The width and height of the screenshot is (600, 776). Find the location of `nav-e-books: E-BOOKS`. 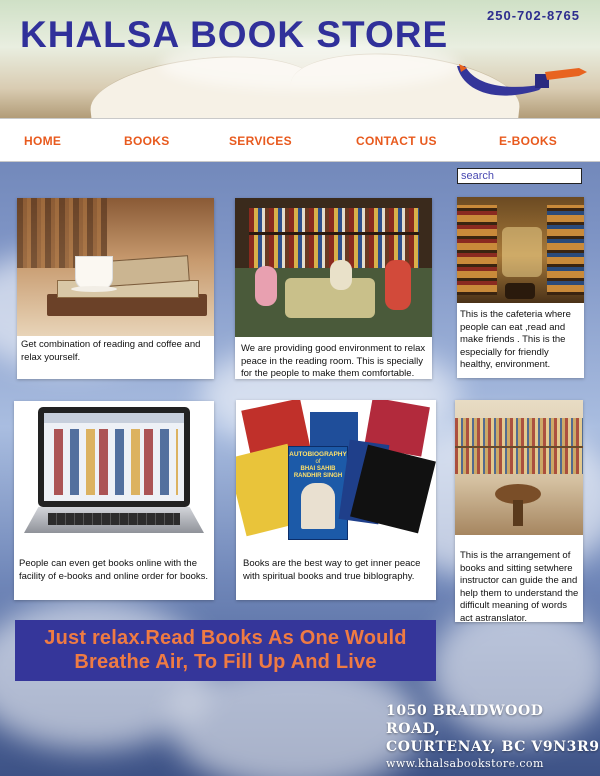

nav-e-books: E-BOOKS is located at coordinates (528, 141).